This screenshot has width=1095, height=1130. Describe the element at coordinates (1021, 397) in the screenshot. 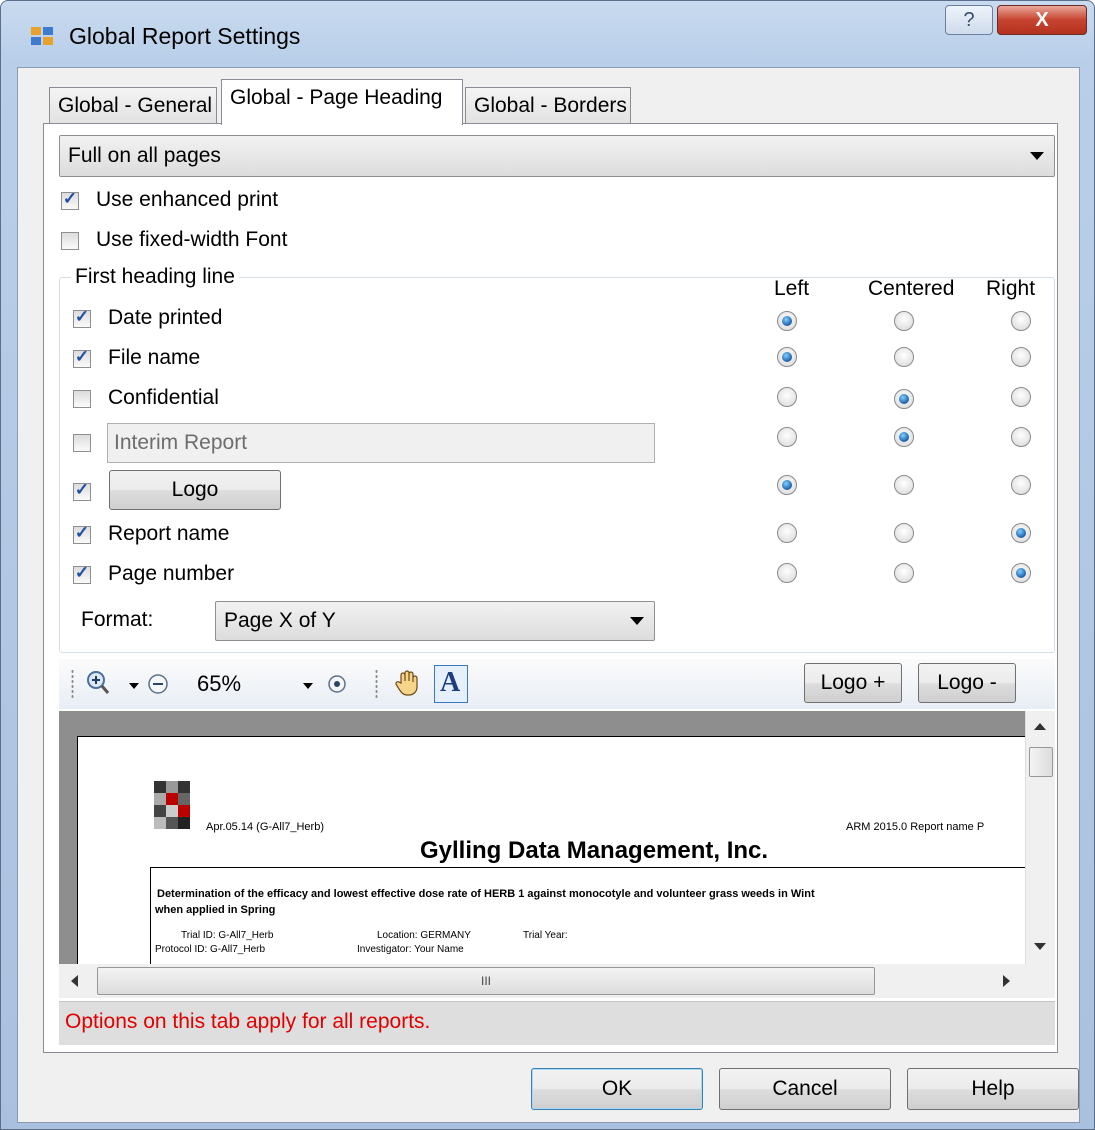

I see `confidential-right-radio` at that location.